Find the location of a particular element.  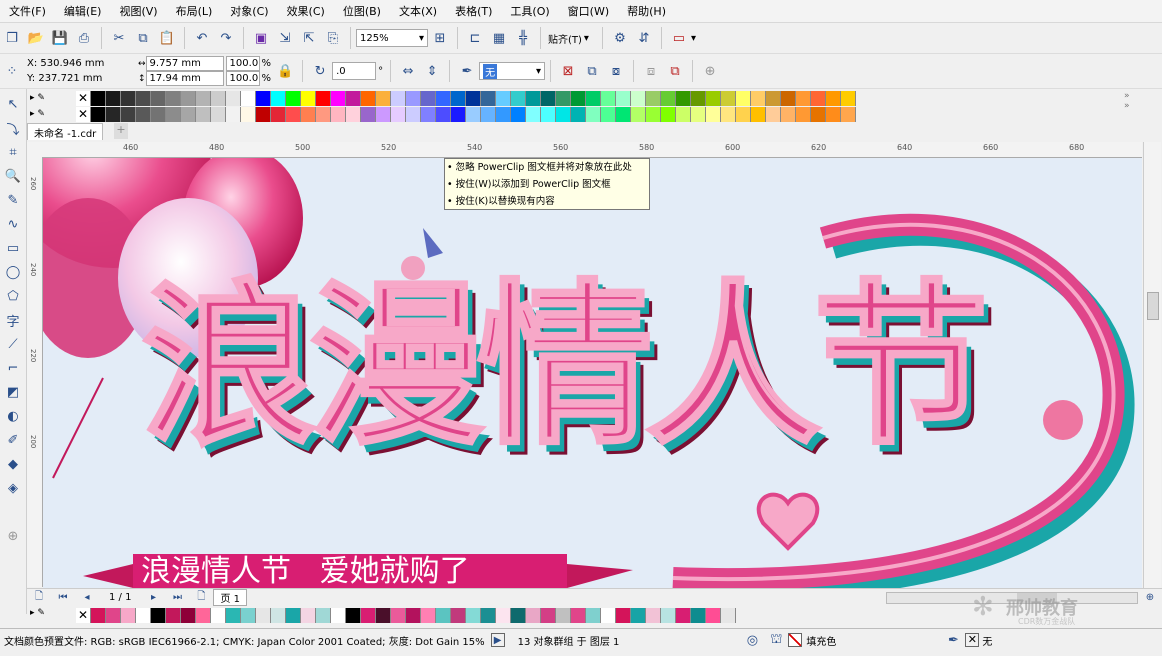

print-icon: ⎙ is located at coordinates (84, 38).